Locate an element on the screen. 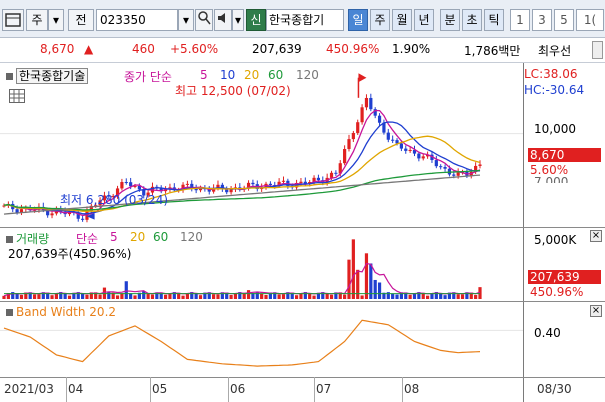 This screenshot has height=402, width=605. period-month-tab: 월 is located at coordinates (402, 20).